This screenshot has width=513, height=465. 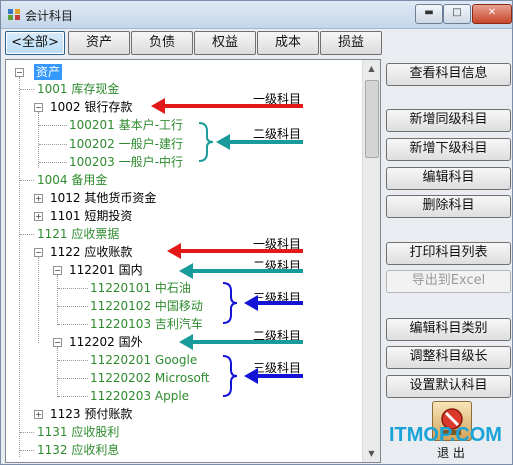 I want to click on window-title: 会计科目, so click(x=49, y=16).